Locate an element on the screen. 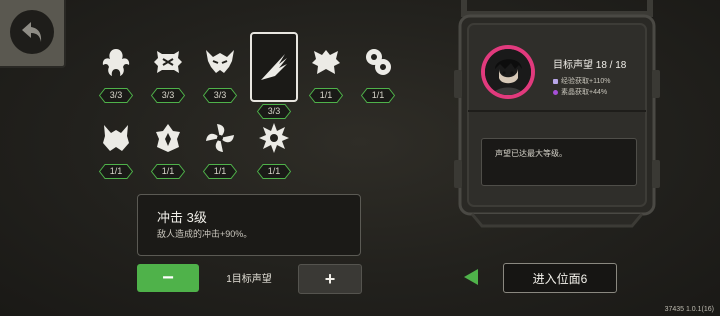  avatar is located at coordinates (508, 72).